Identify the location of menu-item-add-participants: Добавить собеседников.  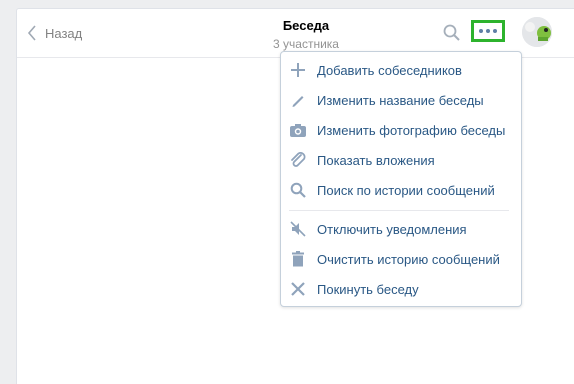
(401, 70).